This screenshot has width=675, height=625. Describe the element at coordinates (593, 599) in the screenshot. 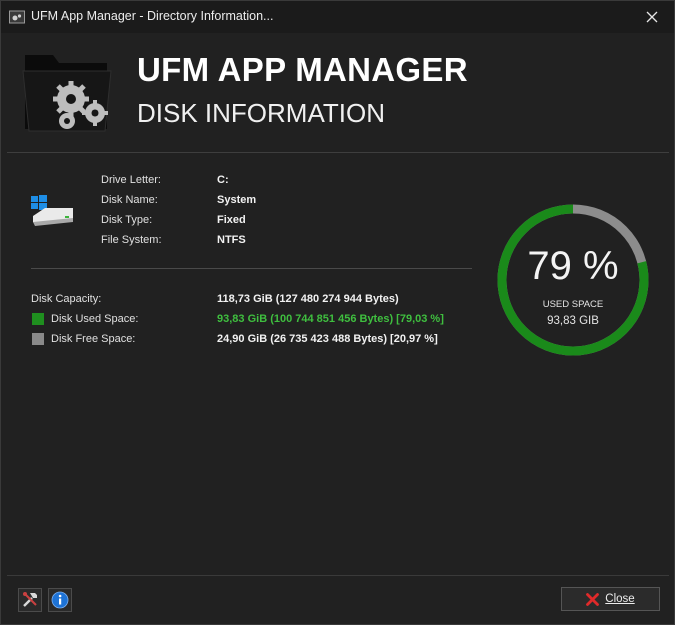

I see `red-x-icon` at that location.